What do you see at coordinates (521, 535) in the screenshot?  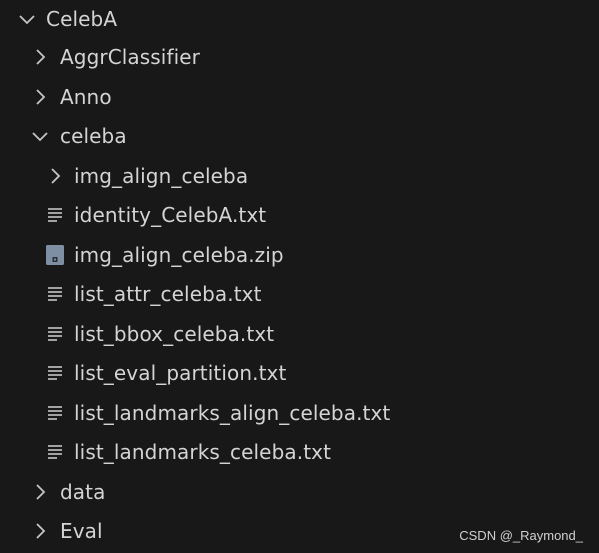 I see `watermark-text: CSDN @_Raymond_` at bounding box center [521, 535].